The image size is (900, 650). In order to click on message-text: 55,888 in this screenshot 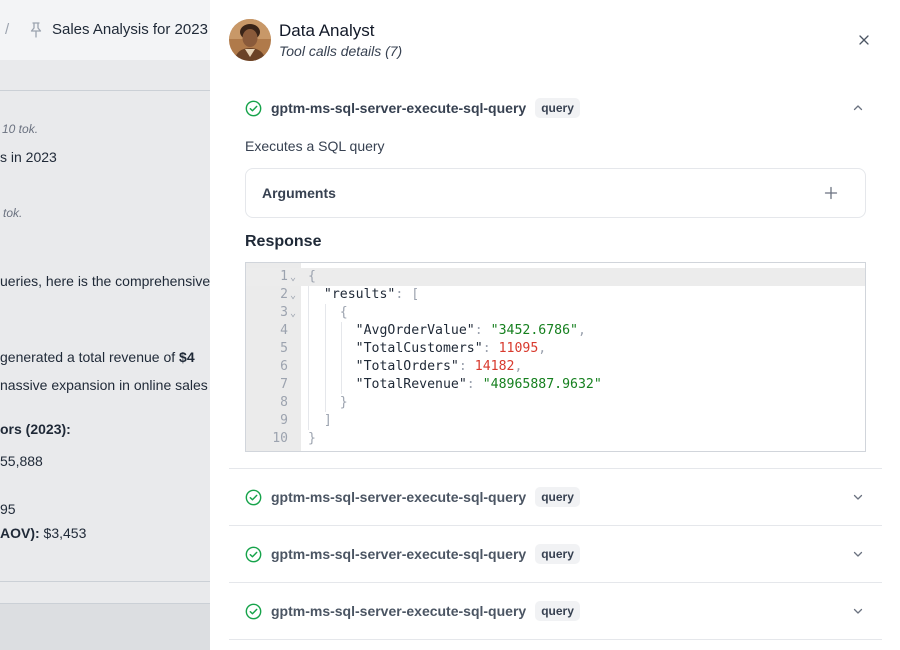, I will do `click(21, 461)`.